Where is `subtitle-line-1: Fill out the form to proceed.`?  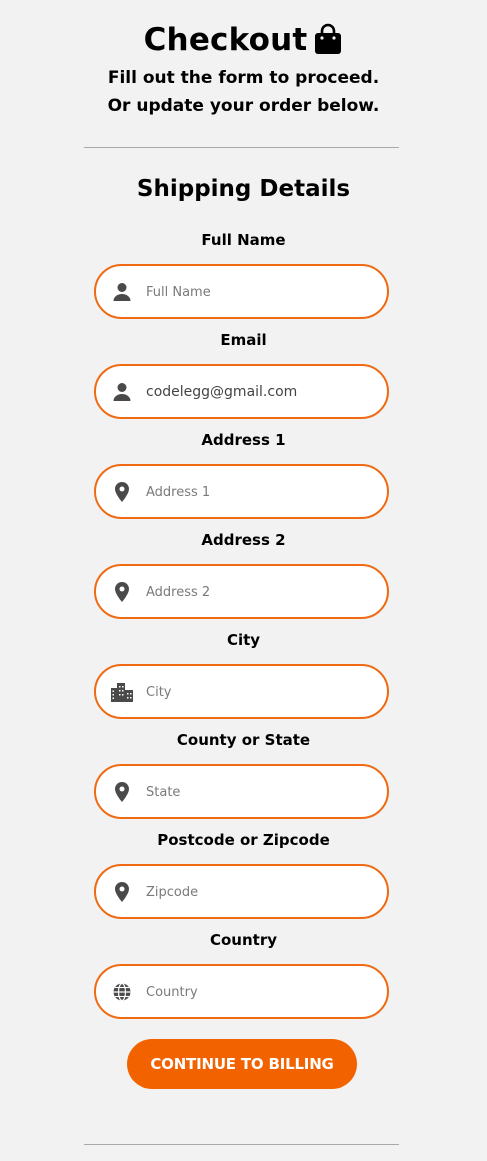 subtitle-line-1: Fill out the form to proceed. is located at coordinates (243, 78).